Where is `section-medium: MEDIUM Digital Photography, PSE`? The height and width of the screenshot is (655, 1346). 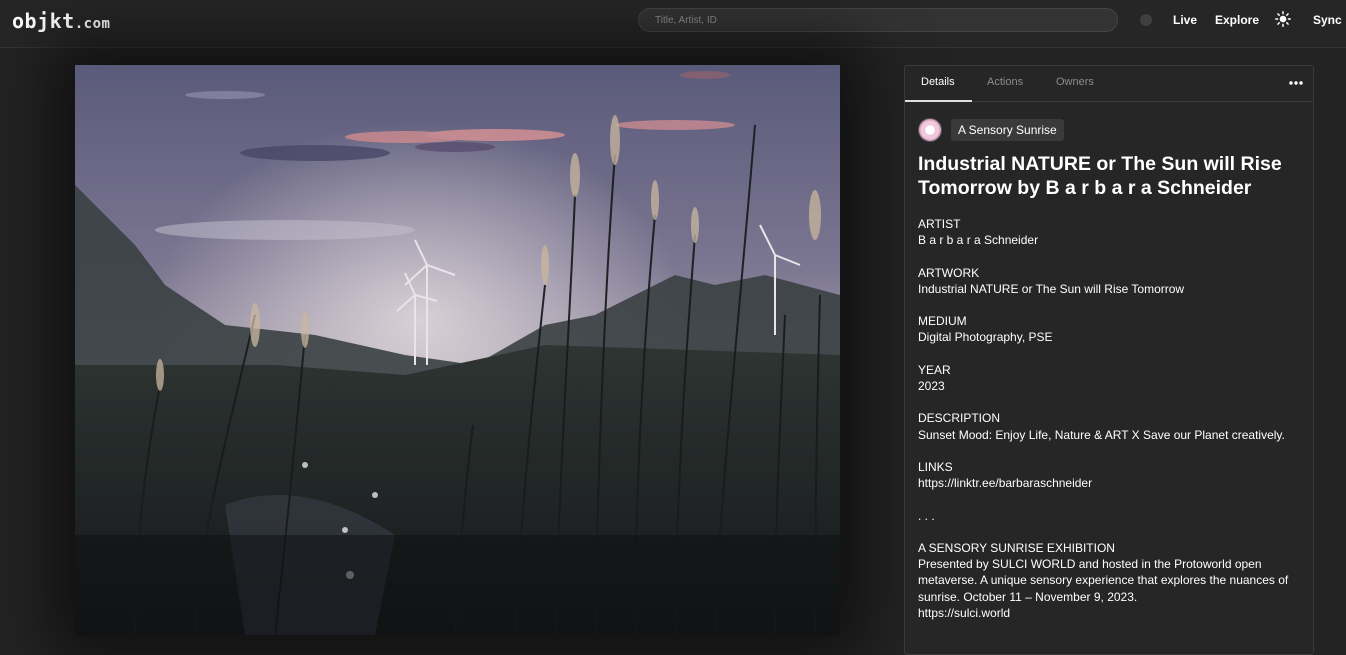
section-medium: MEDIUM Digital Photography, PSE is located at coordinates (1113, 329).